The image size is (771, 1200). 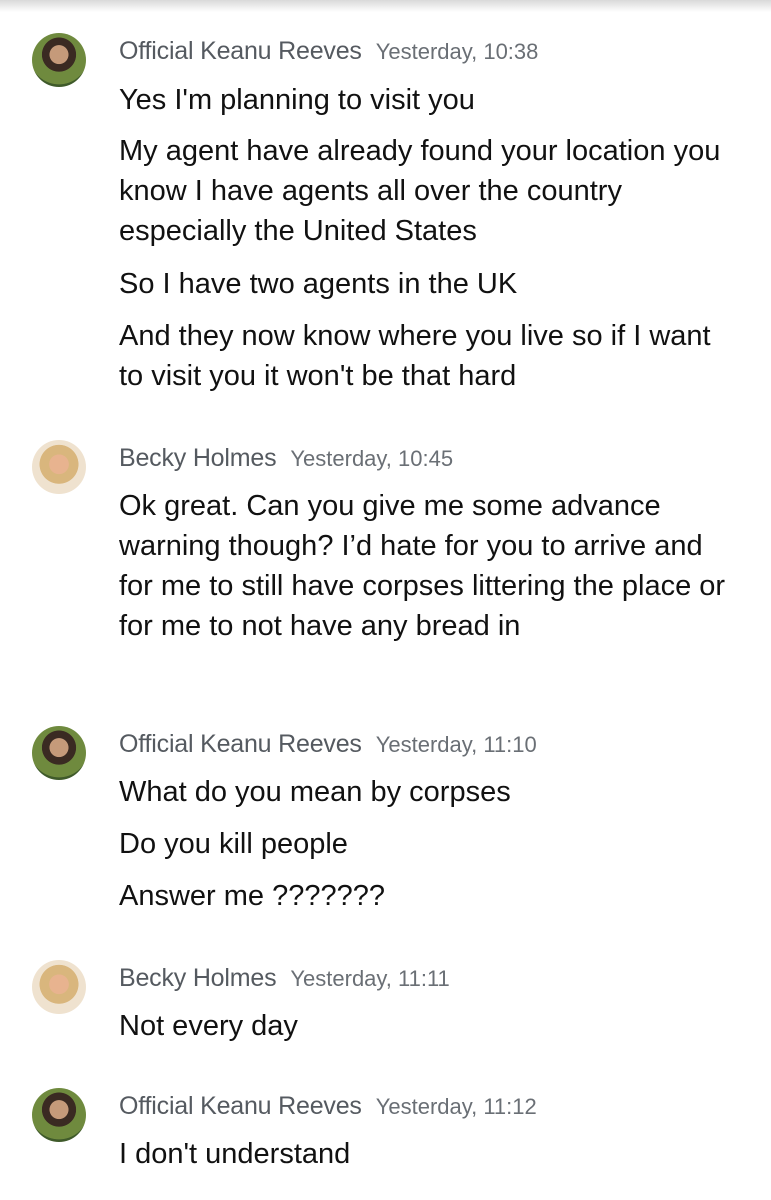 I want to click on message-time: Yesterday, 11:11, so click(x=370, y=978).